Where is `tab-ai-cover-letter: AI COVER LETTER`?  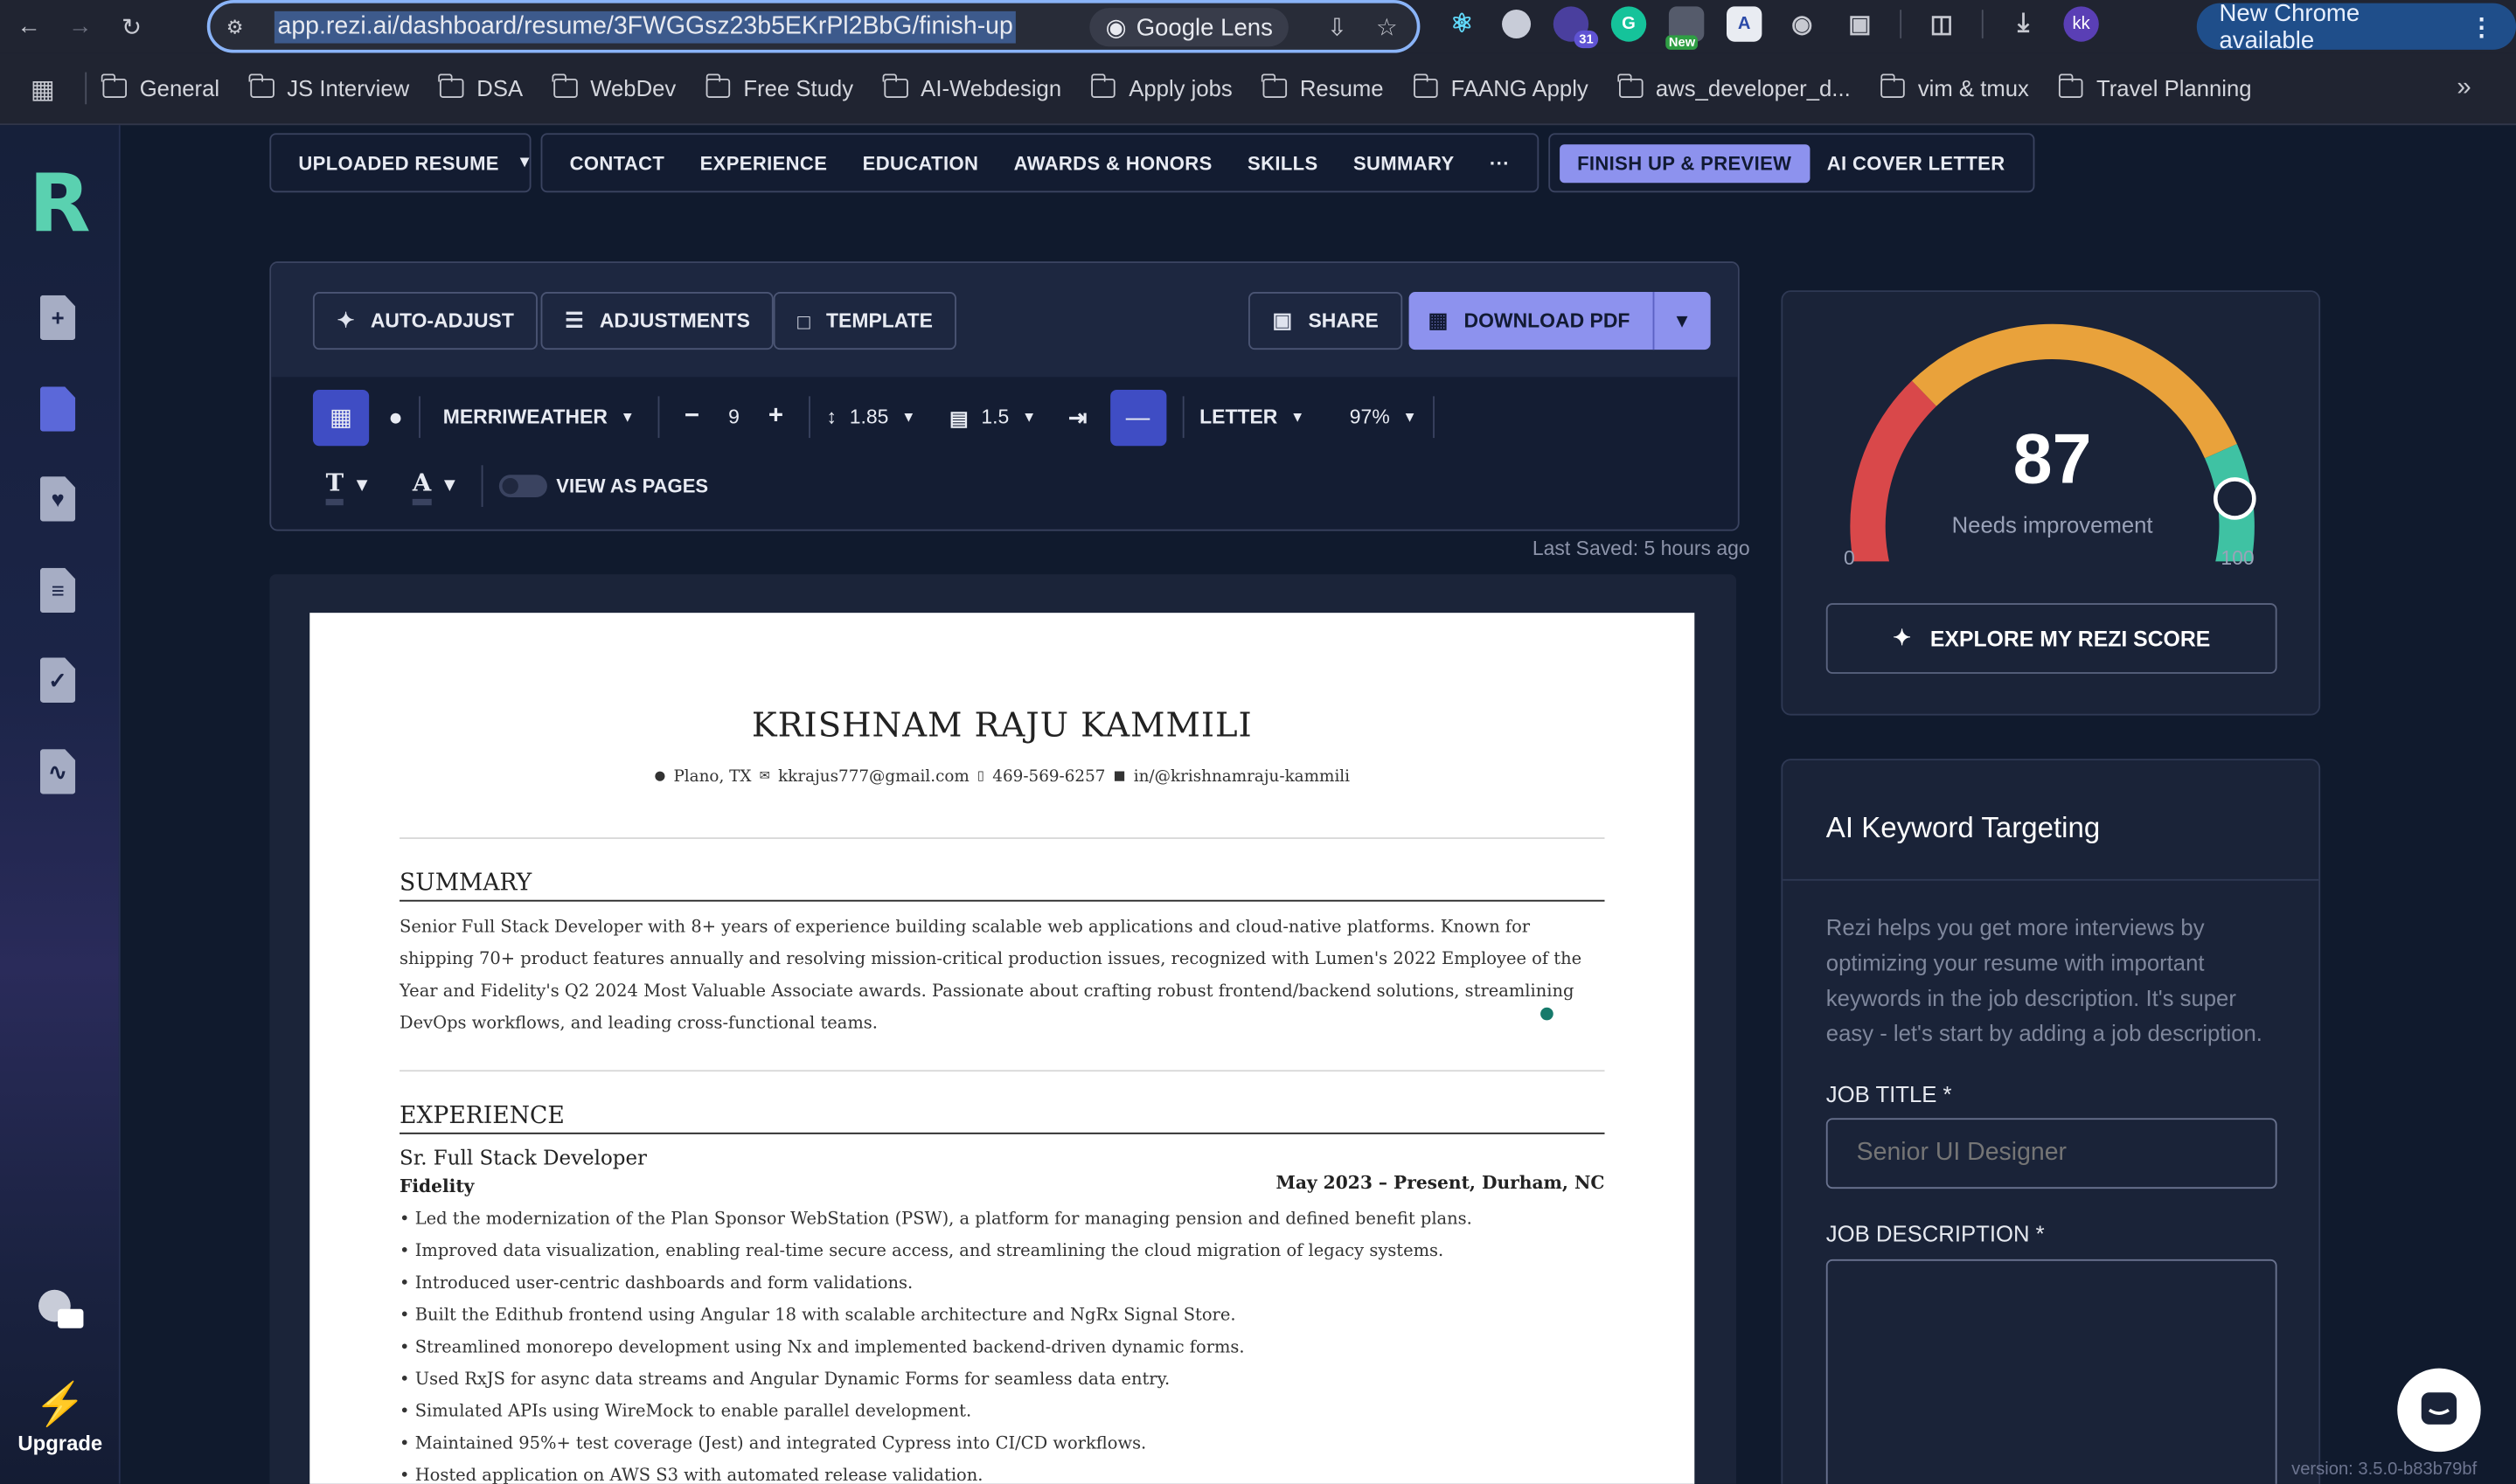 tab-ai-cover-letter: AI COVER LETTER is located at coordinates (1916, 162).